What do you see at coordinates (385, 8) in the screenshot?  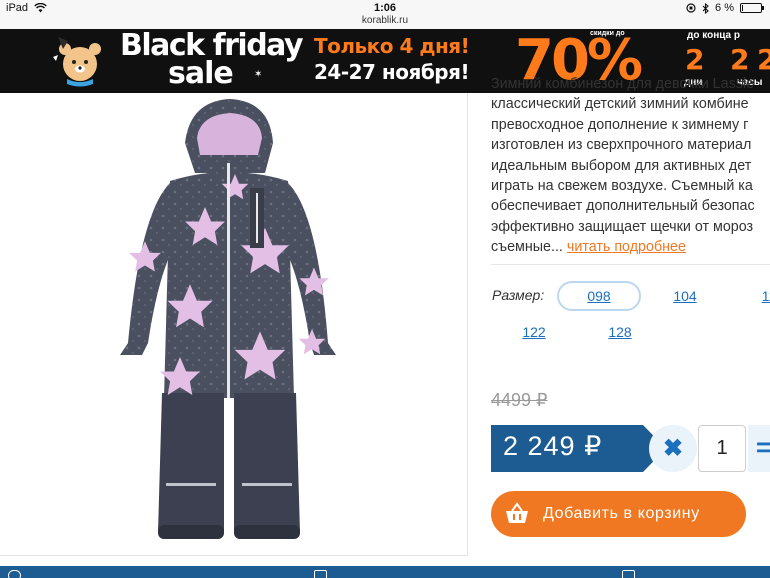 I see `status-time: 1:06` at bounding box center [385, 8].